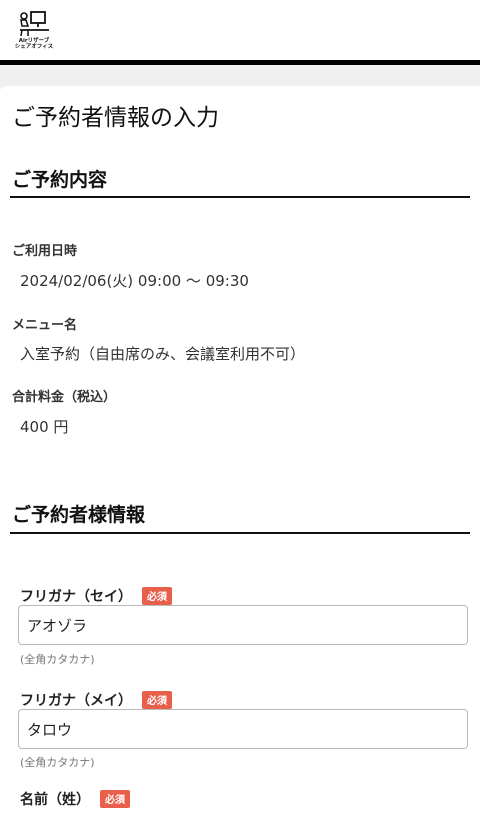  I want to click on furigana-mei-input, so click(243, 729).